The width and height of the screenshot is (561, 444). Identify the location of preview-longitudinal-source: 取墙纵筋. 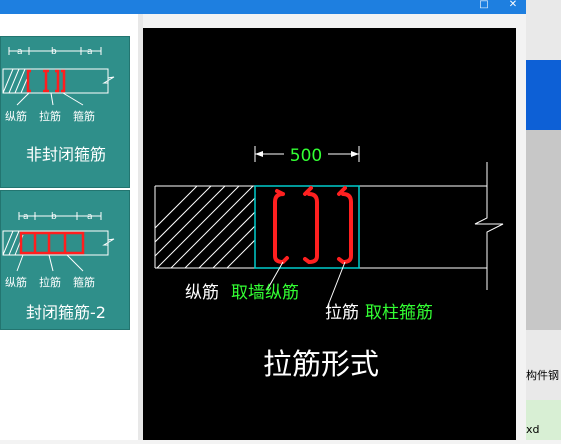
(265, 293).